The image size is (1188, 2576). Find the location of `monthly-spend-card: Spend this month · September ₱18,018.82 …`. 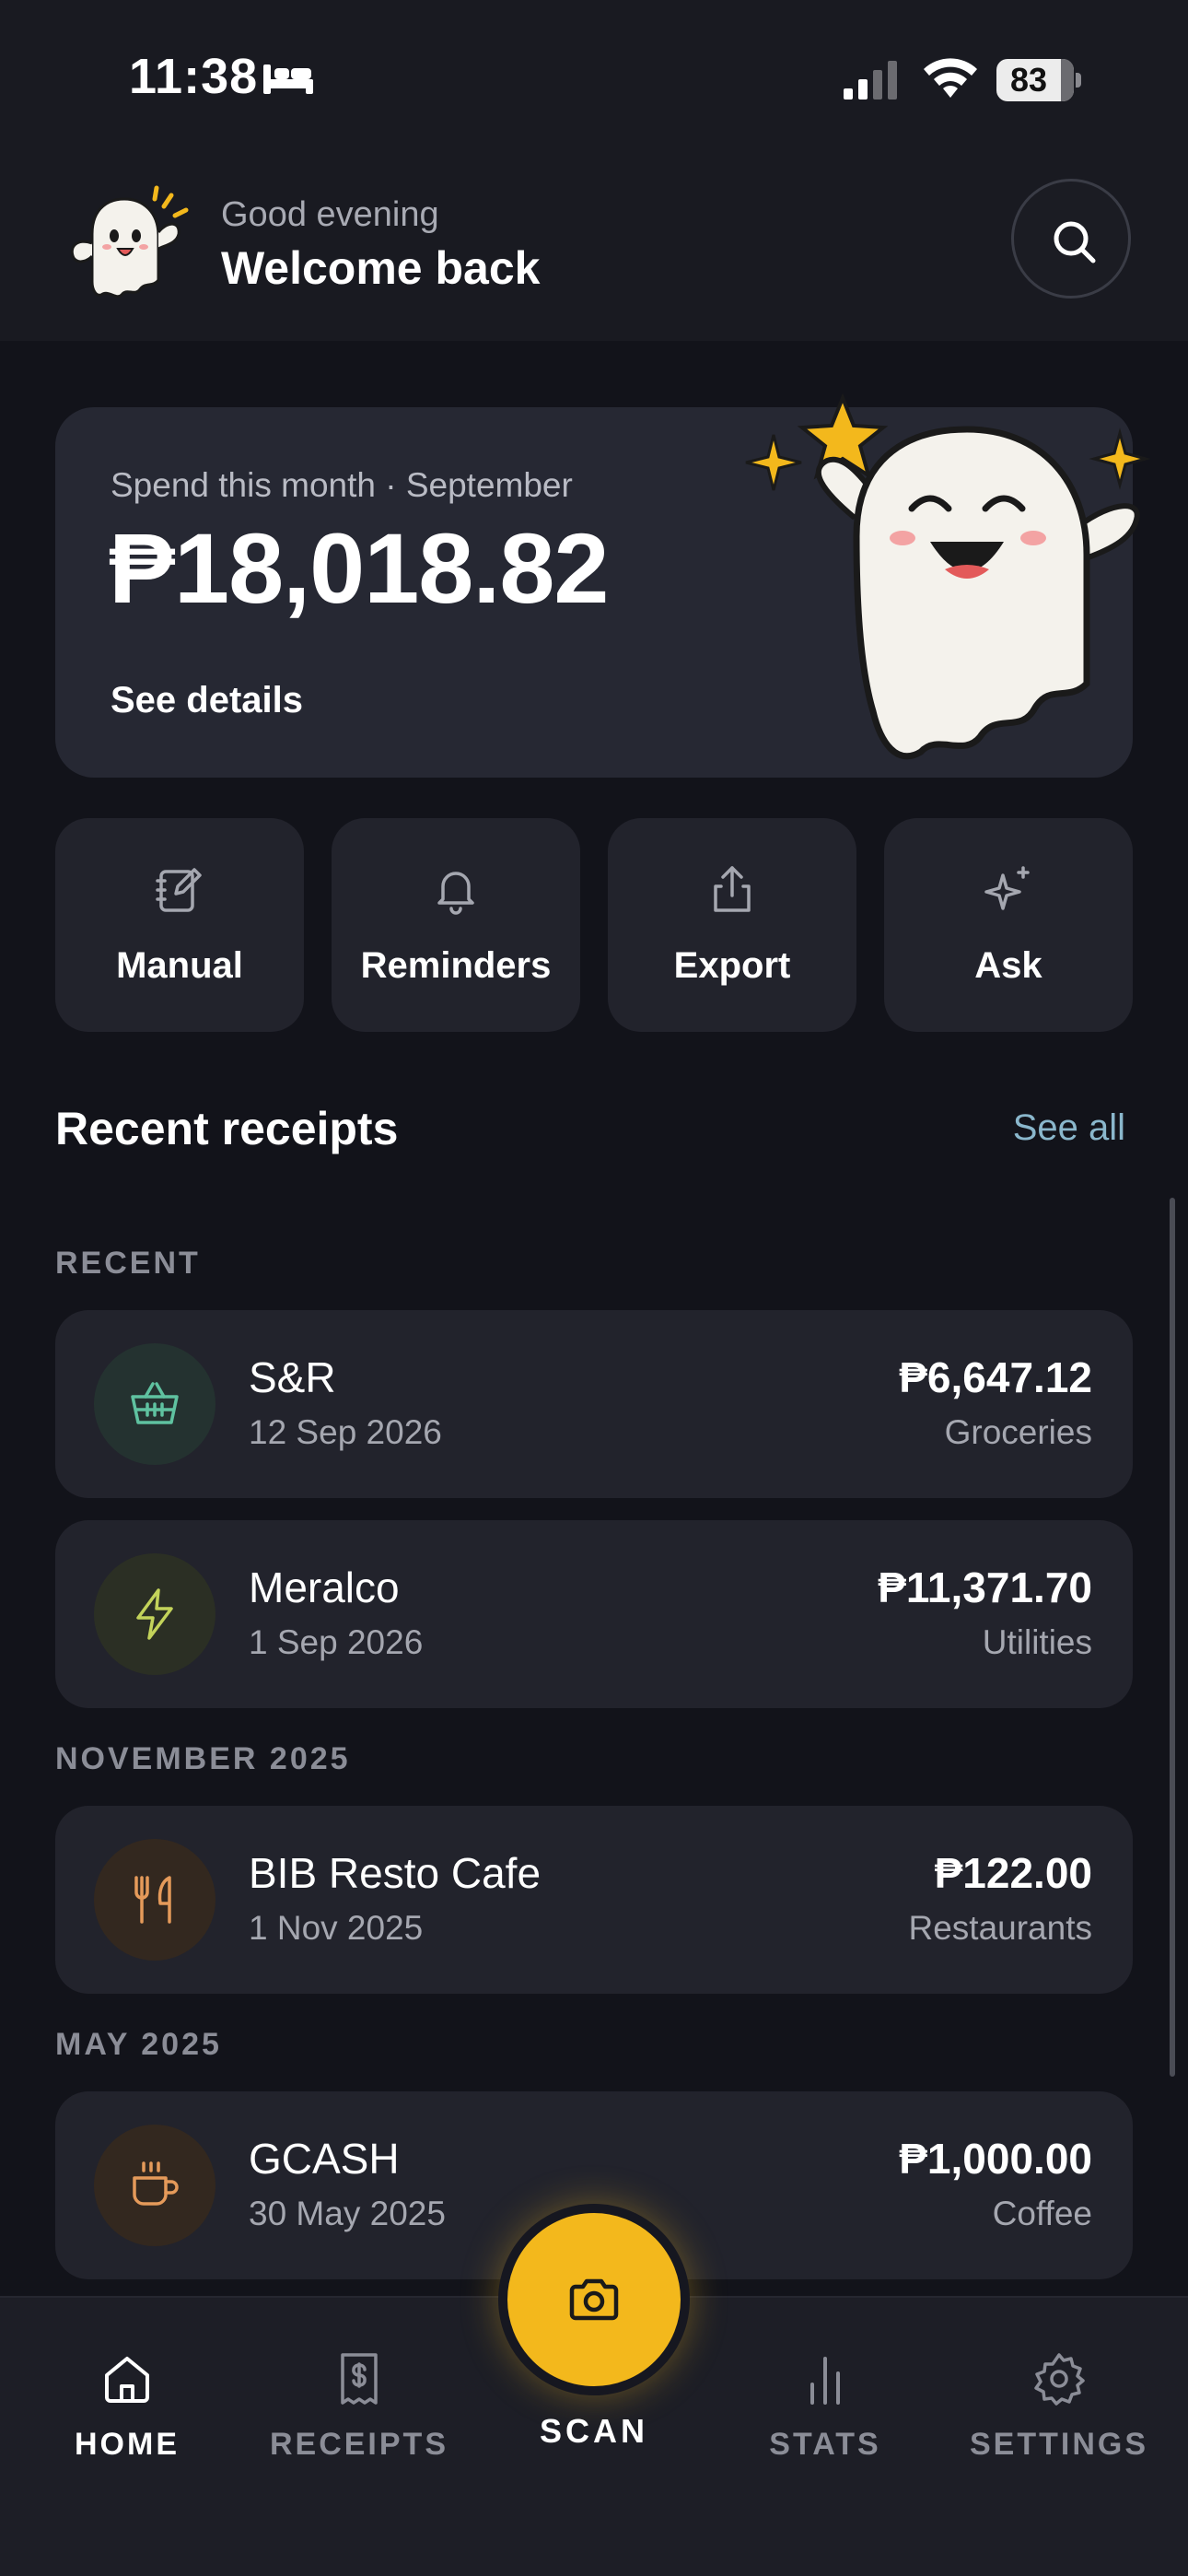

monthly-spend-card: Spend this month · September ₱18,018.82 … is located at coordinates (603, 585).